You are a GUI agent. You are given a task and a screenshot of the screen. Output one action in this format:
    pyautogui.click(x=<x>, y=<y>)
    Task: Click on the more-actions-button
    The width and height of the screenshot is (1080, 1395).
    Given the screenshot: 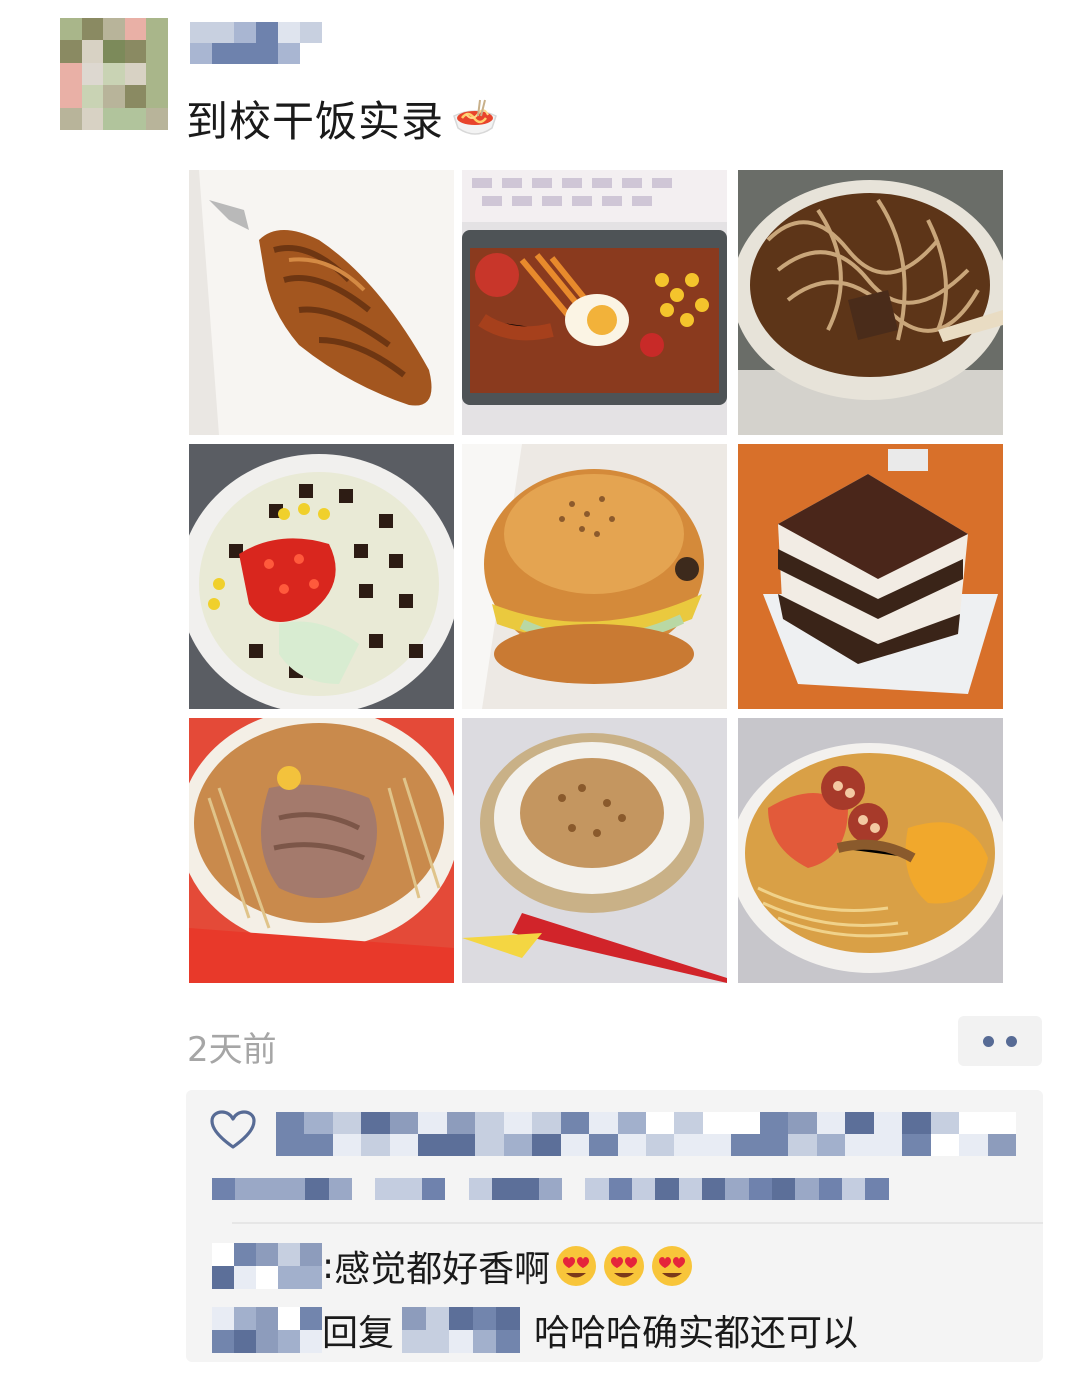 What is the action you would take?
    pyautogui.click(x=1000, y=1041)
    